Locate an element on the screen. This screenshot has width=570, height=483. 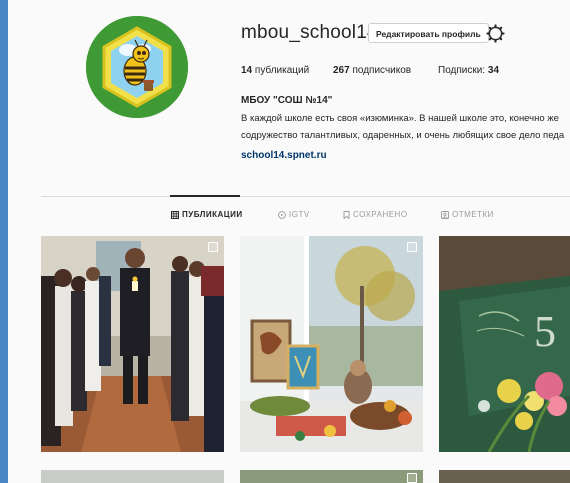
post-thumbnail: 5 is located at coordinates (504, 344).